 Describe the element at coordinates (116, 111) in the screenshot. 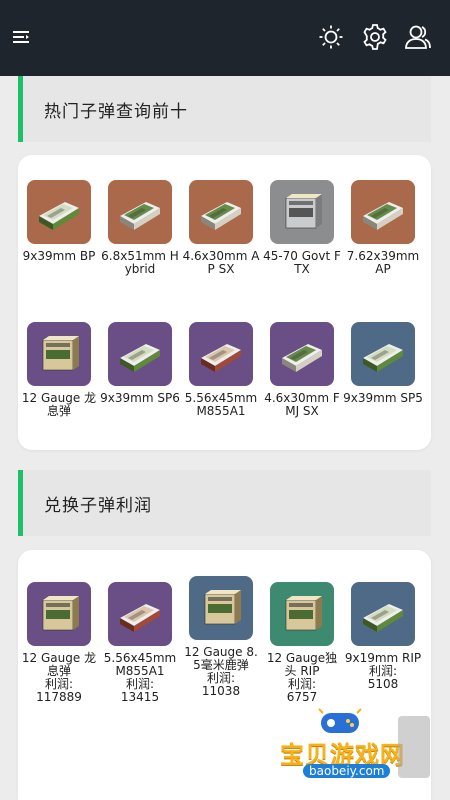

I see `section-title: 热门子弹查询前十` at that location.